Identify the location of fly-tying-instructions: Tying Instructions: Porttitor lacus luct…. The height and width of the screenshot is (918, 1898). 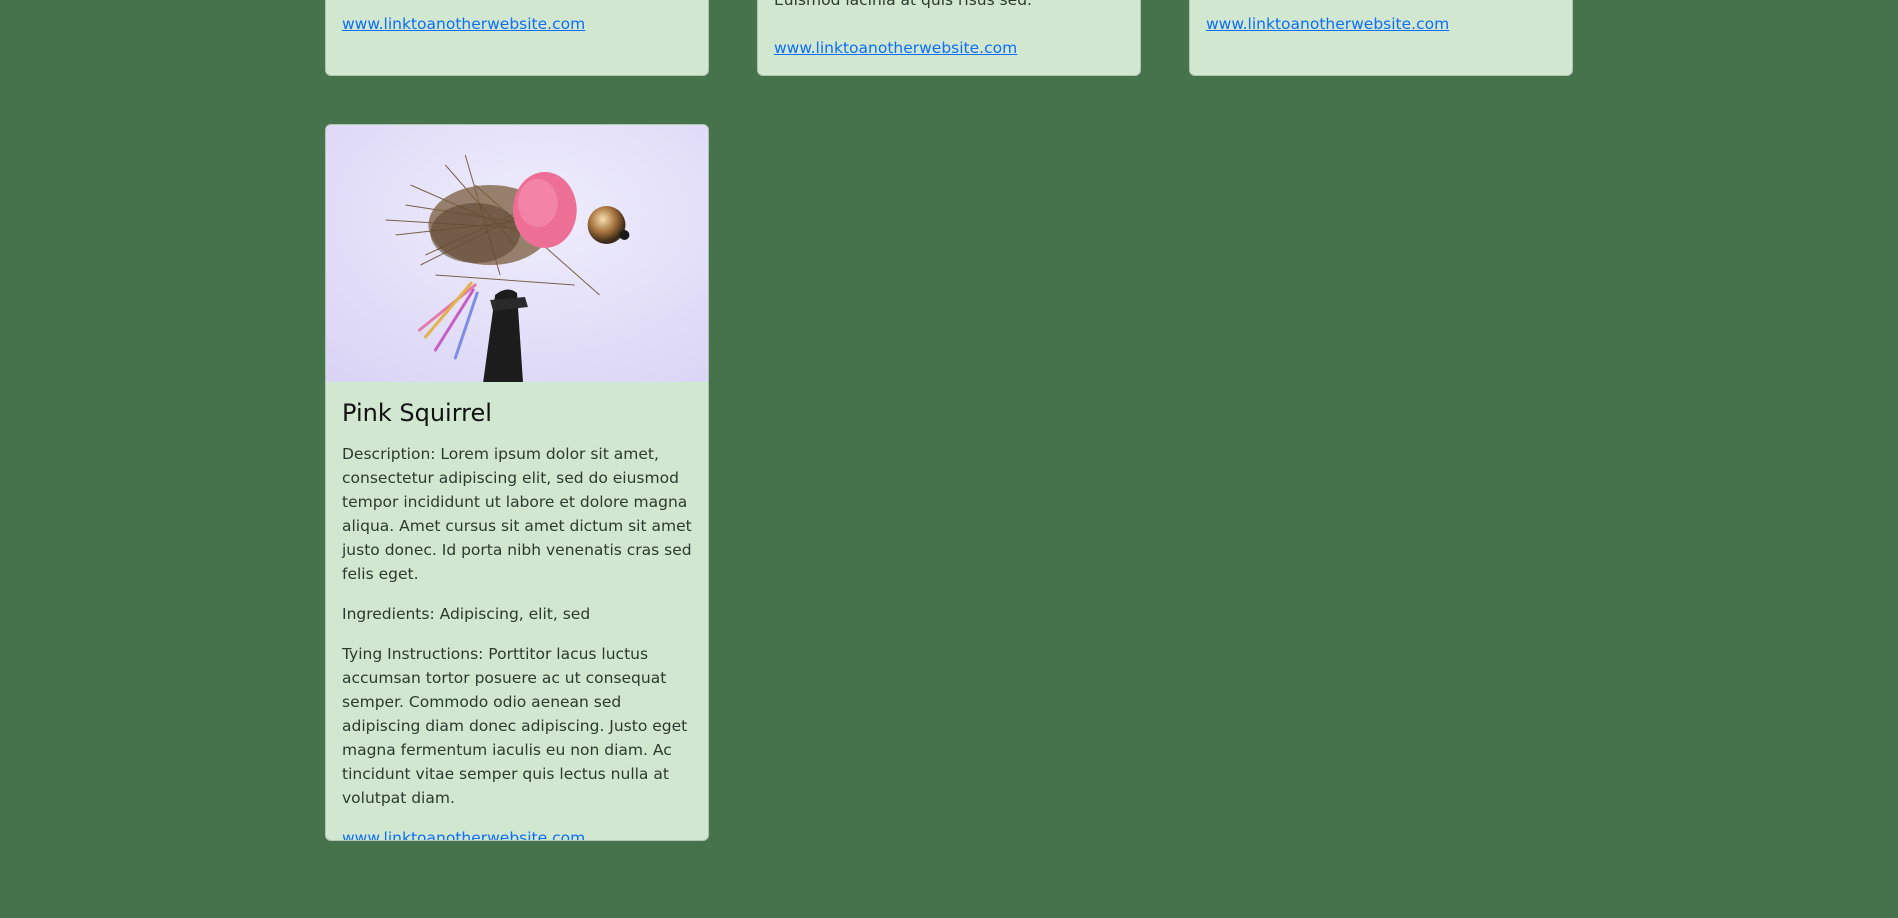
(515, 726).